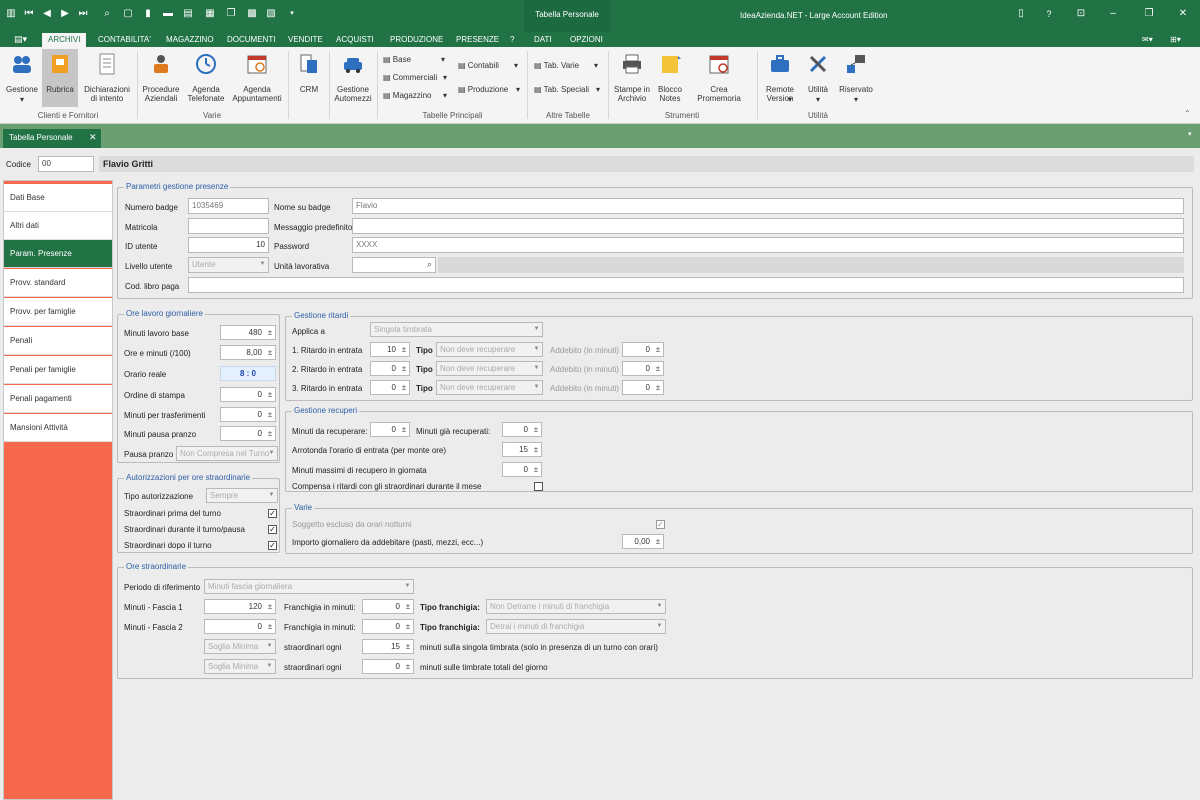 This screenshot has width=1200, height=800. What do you see at coordinates (1149, 14) in the screenshot?
I see `restore-icon: ❐` at bounding box center [1149, 14].